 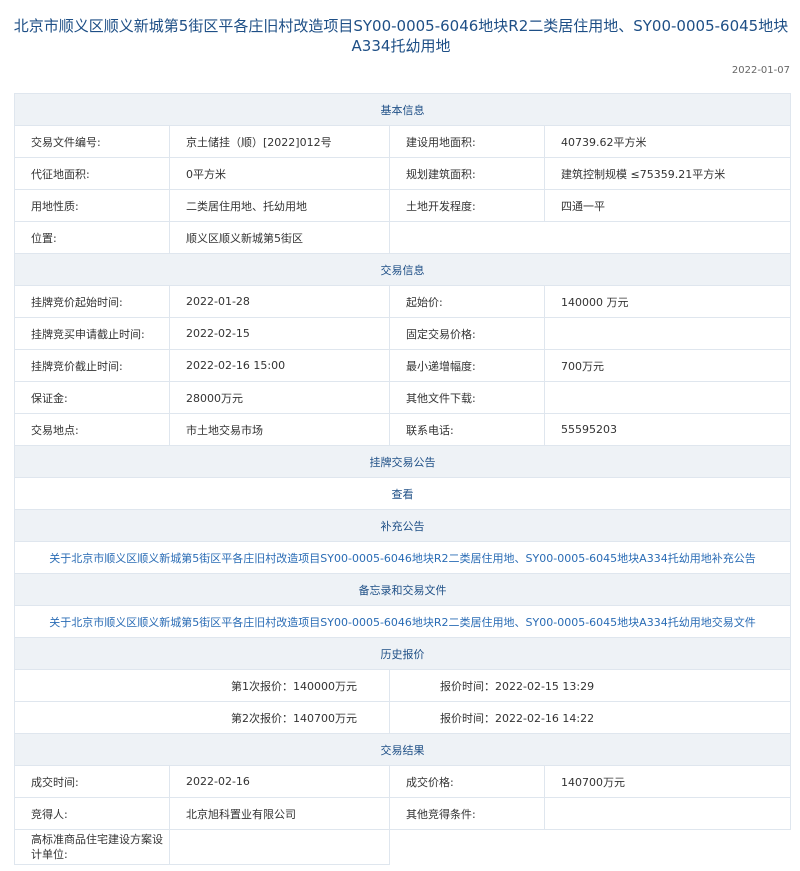 What do you see at coordinates (760, 70) in the screenshot?
I see `publish-date: 2022-01-07` at bounding box center [760, 70].